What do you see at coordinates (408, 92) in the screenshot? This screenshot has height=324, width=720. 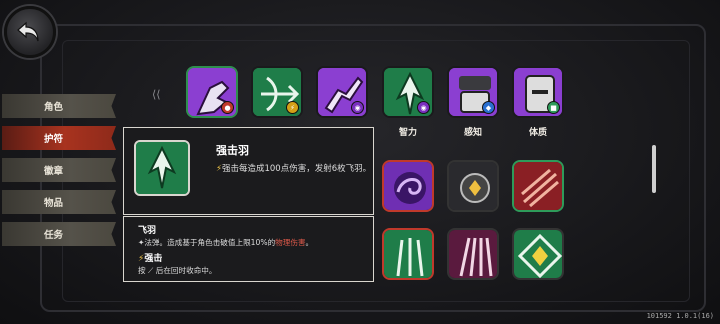 I see `slot-skill-4: ◉` at bounding box center [408, 92].